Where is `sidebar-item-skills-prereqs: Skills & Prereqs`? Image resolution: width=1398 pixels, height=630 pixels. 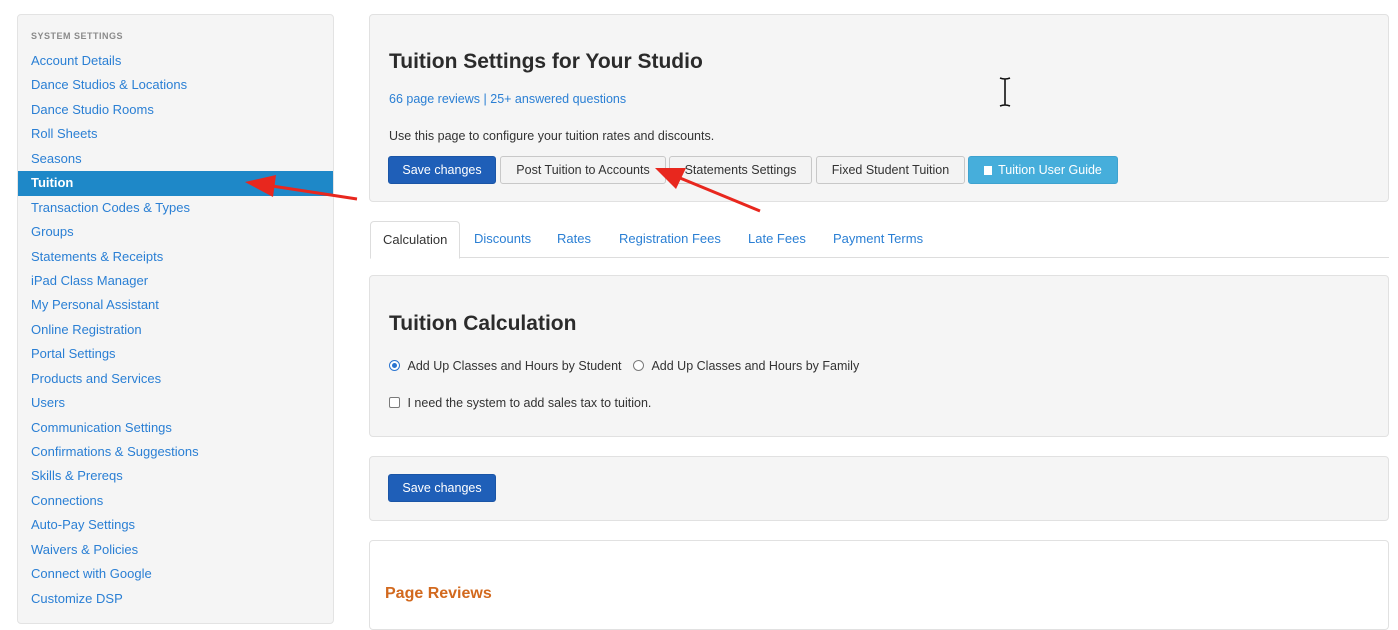
sidebar-item-skills-prereqs: Skills & Prereqs is located at coordinates (175, 476).